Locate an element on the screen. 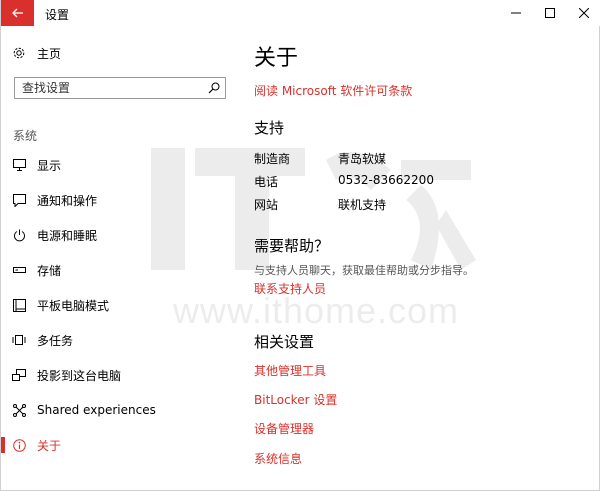 This screenshot has height=491, width=600. active-indicator is located at coordinates (3, 445).